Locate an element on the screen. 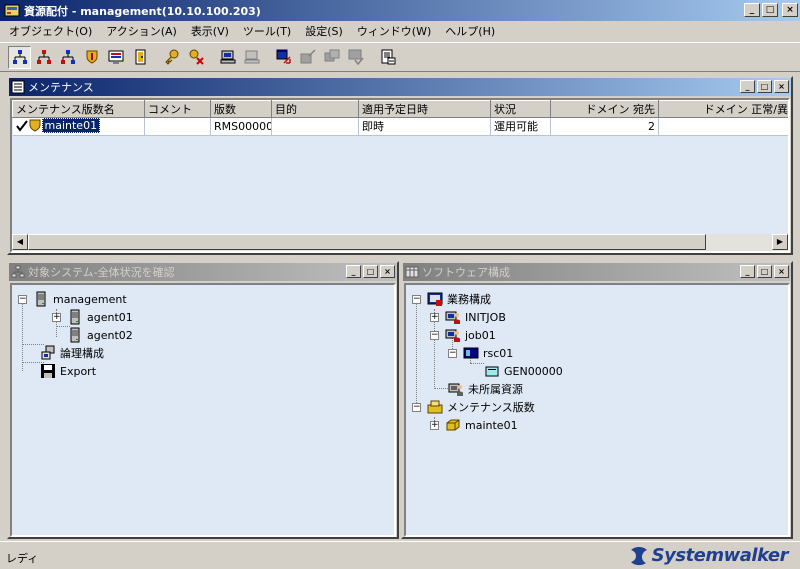 The width and height of the screenshot is (800, 569). computer-button is located at coordinates (227, 57).